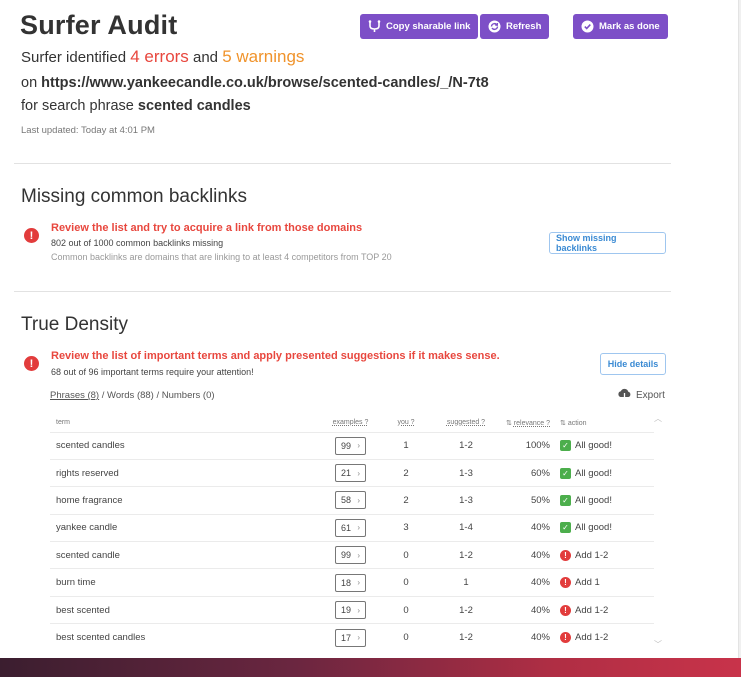  Describe the element at coordinates (370, 667) in the screenshot. I see `bottom-banner` at that location.